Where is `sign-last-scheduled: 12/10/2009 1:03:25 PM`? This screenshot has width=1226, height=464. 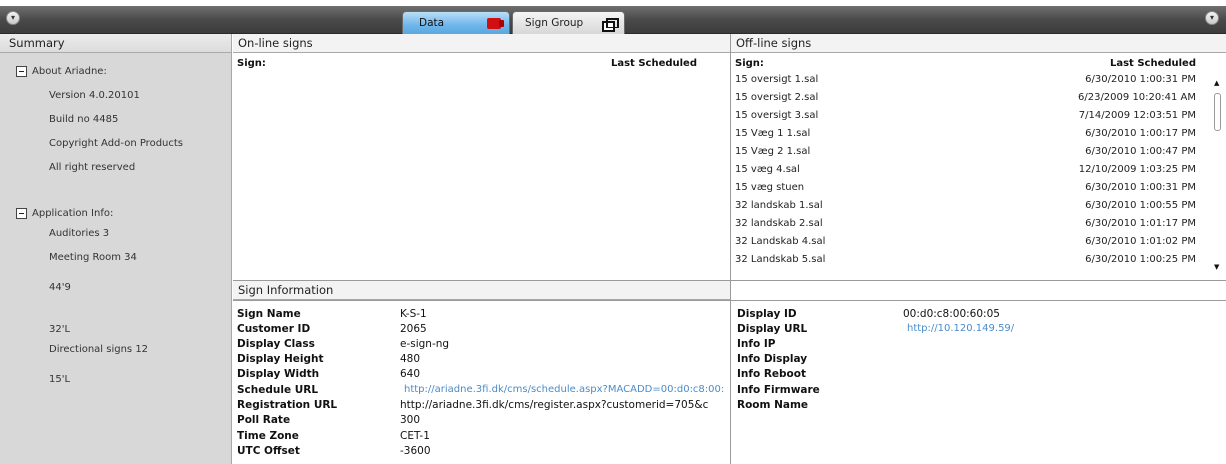 sign-last-scheduled: 12/10/2009 1:03:25 PM is located at coordinates (1137, 169).